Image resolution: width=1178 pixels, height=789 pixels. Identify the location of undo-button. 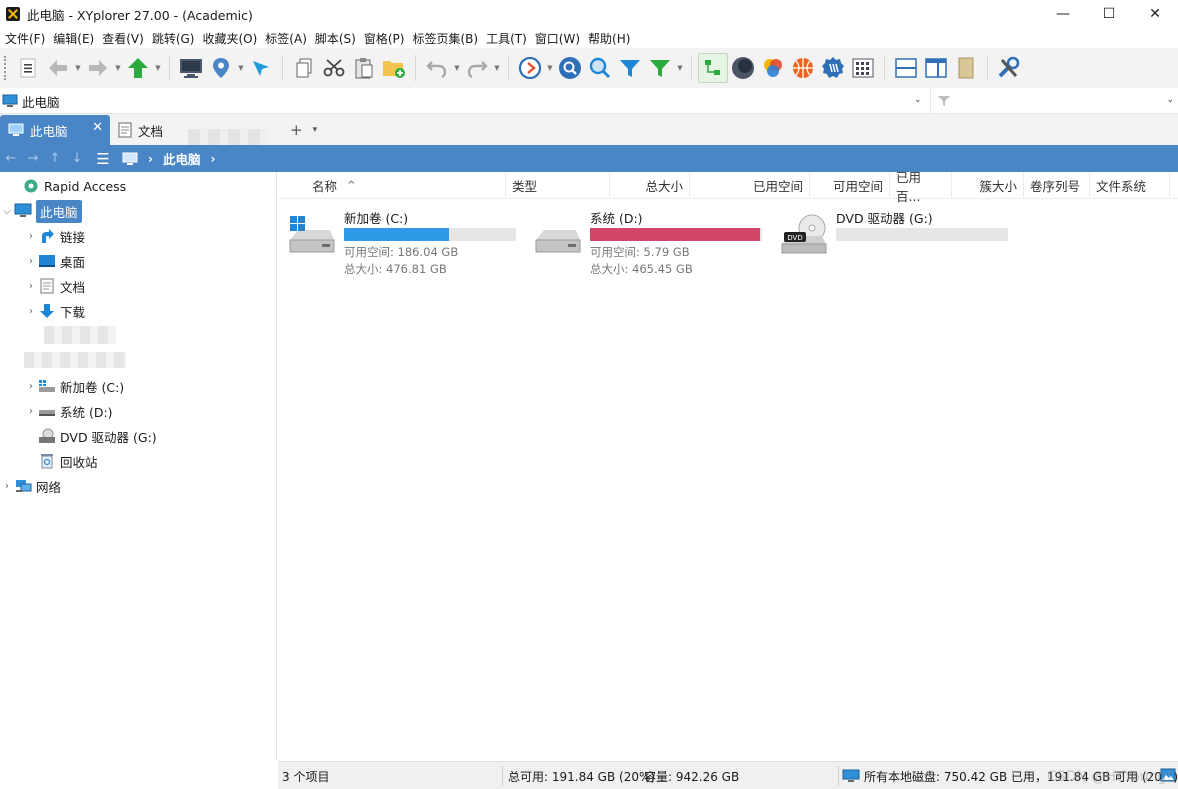
(437, 68).